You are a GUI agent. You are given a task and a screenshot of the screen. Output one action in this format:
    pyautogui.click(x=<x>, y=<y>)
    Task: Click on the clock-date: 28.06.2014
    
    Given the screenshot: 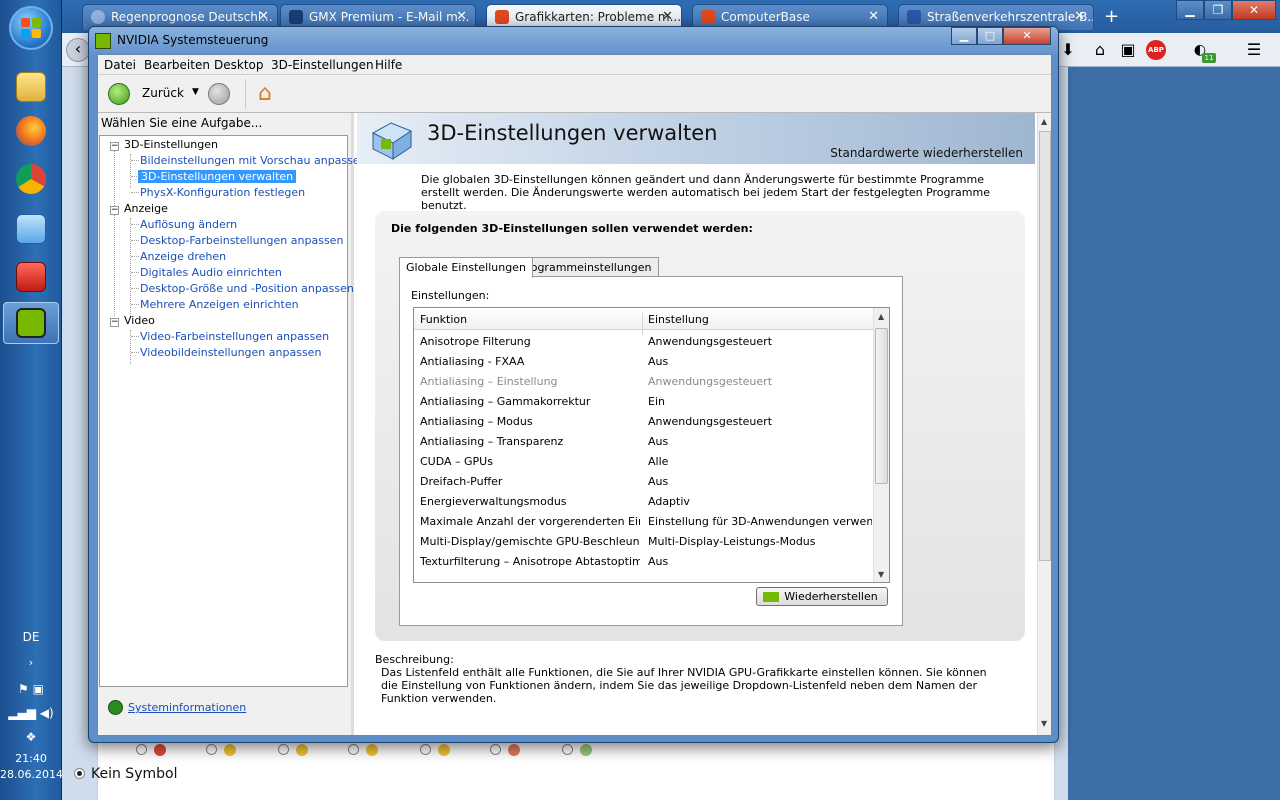 What is the action you would take?
    pyautogui.click(x=31, y=774)
    